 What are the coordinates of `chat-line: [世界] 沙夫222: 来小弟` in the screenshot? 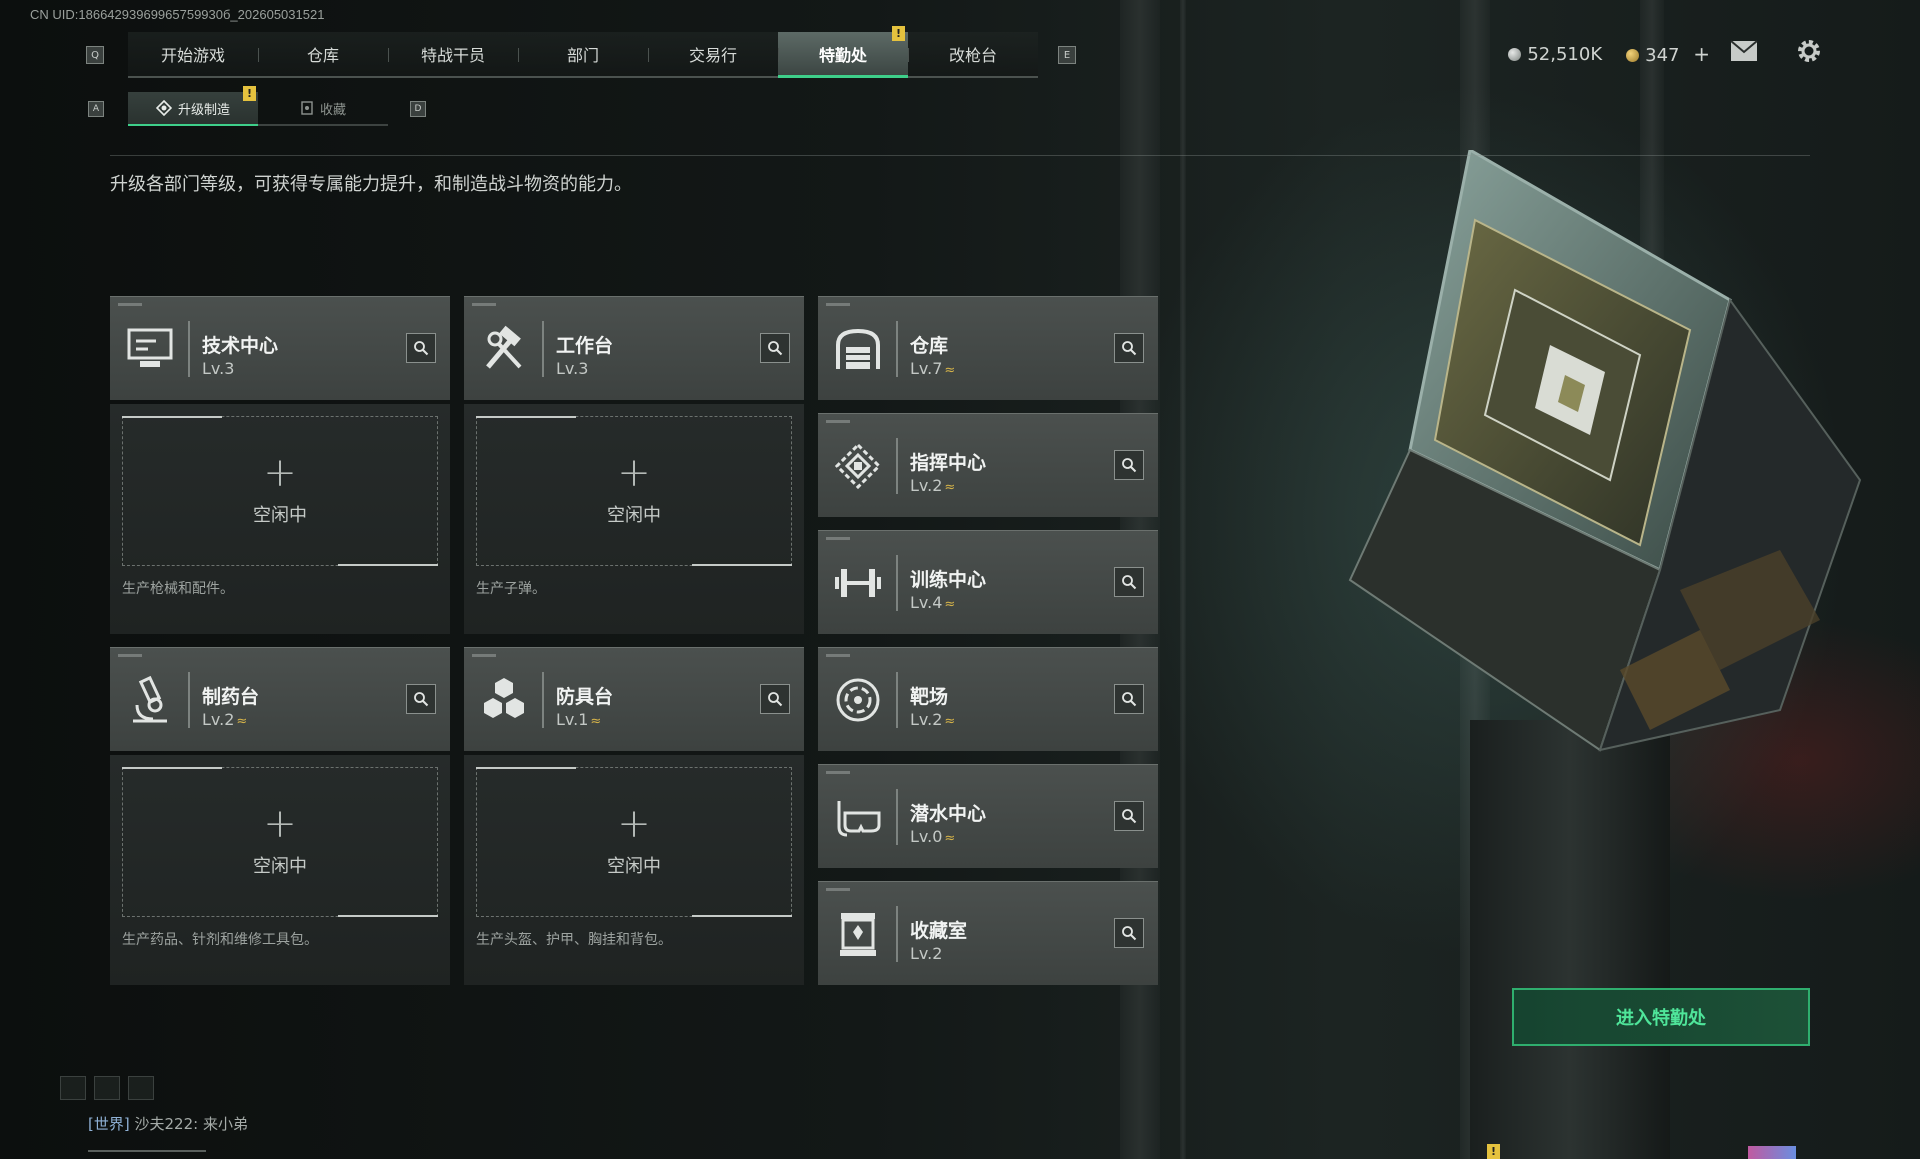 It's located at (168, 1123).